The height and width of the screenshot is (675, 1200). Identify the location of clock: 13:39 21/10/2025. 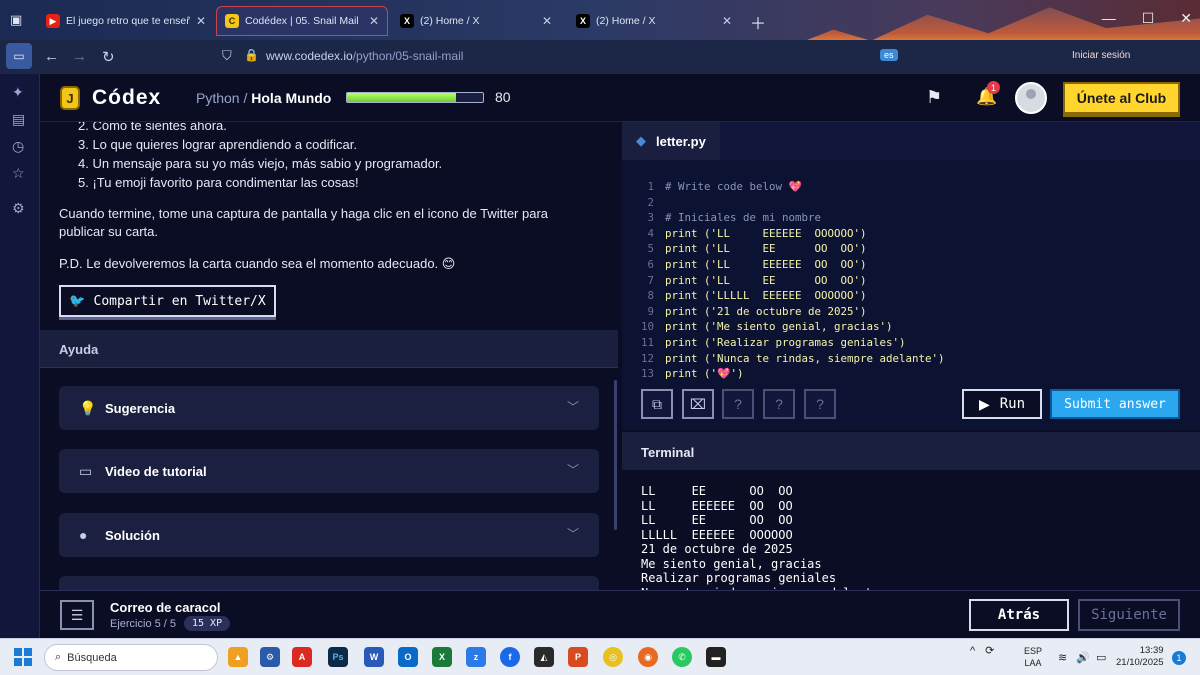
(1140, 657).